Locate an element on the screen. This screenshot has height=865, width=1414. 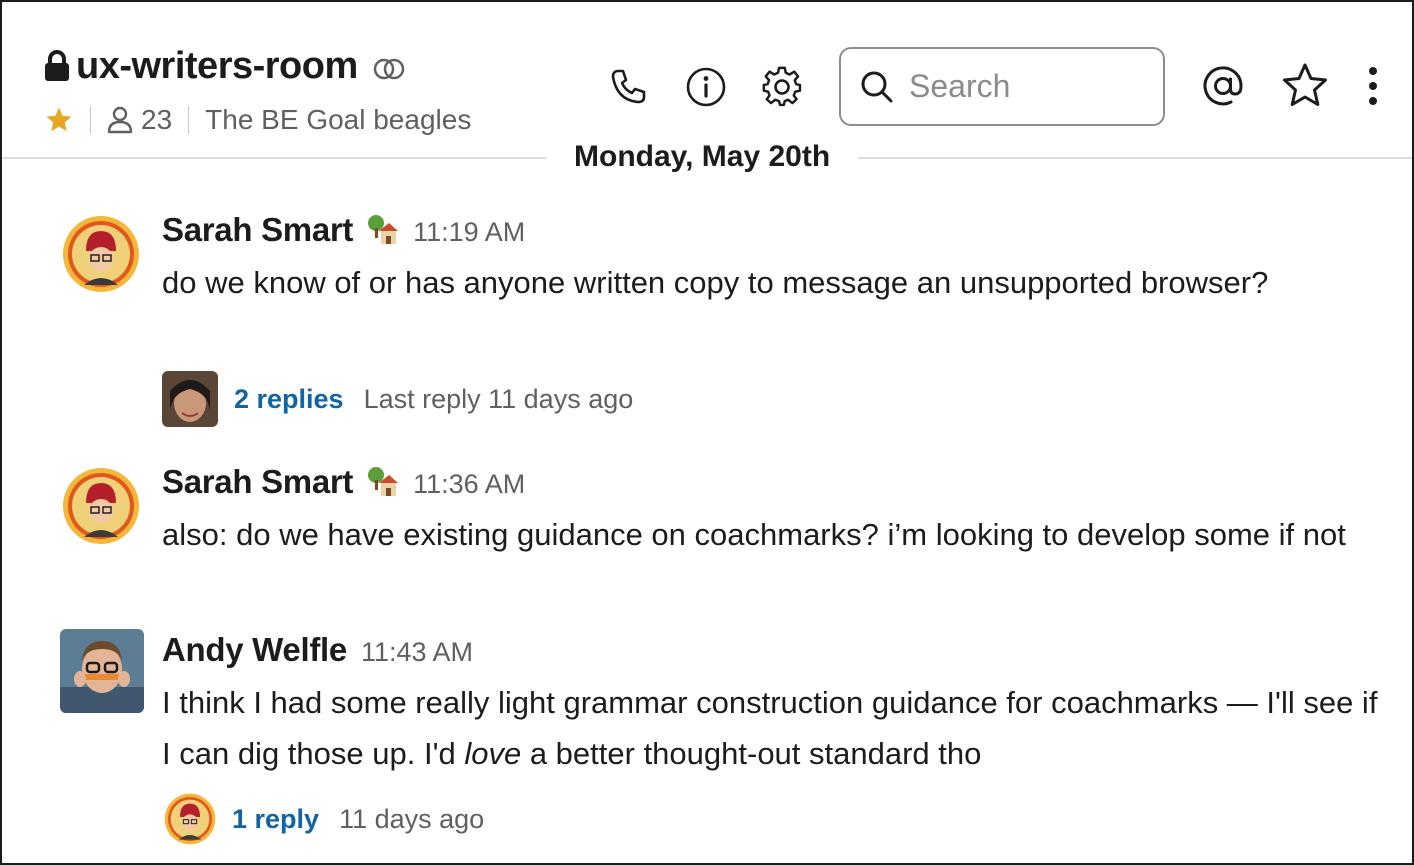
vertical-ellipsis-icon is located at coordinates (1373, 86).